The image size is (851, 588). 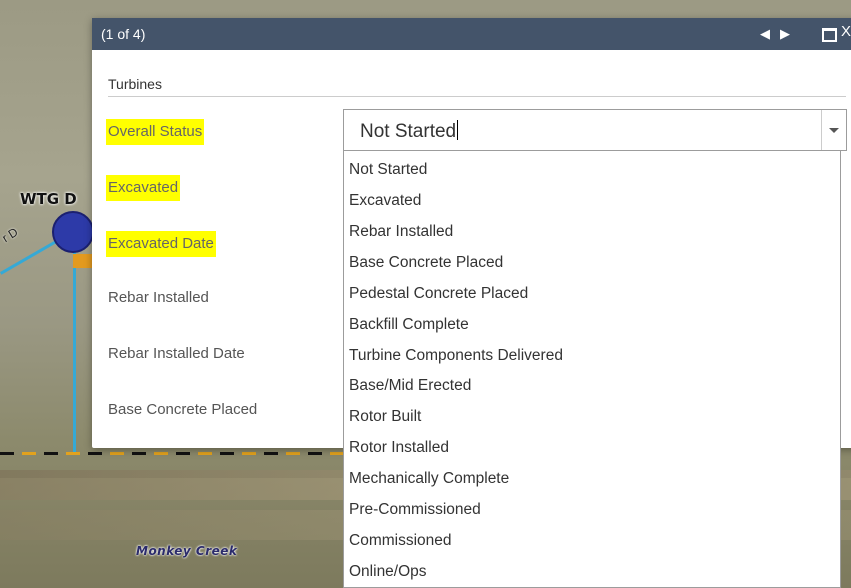 I want to click on field-label-overall-status: Overall Status, so click(x=155, y=131).